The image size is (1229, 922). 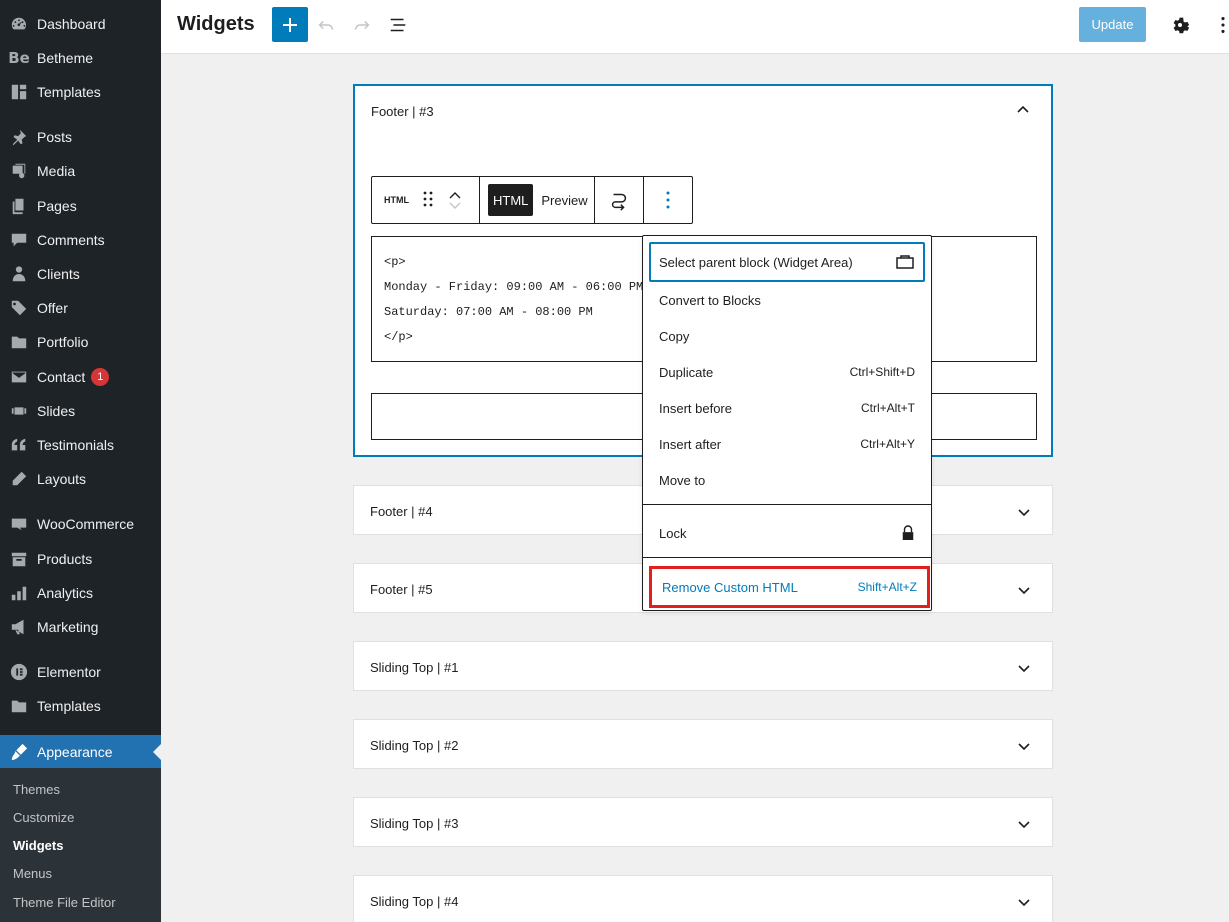 What do you see at coordinates (703, 666) in the screenshot?
I see `widget-area-panel: Sliding Top | #1` at bounding box center [703, 666].